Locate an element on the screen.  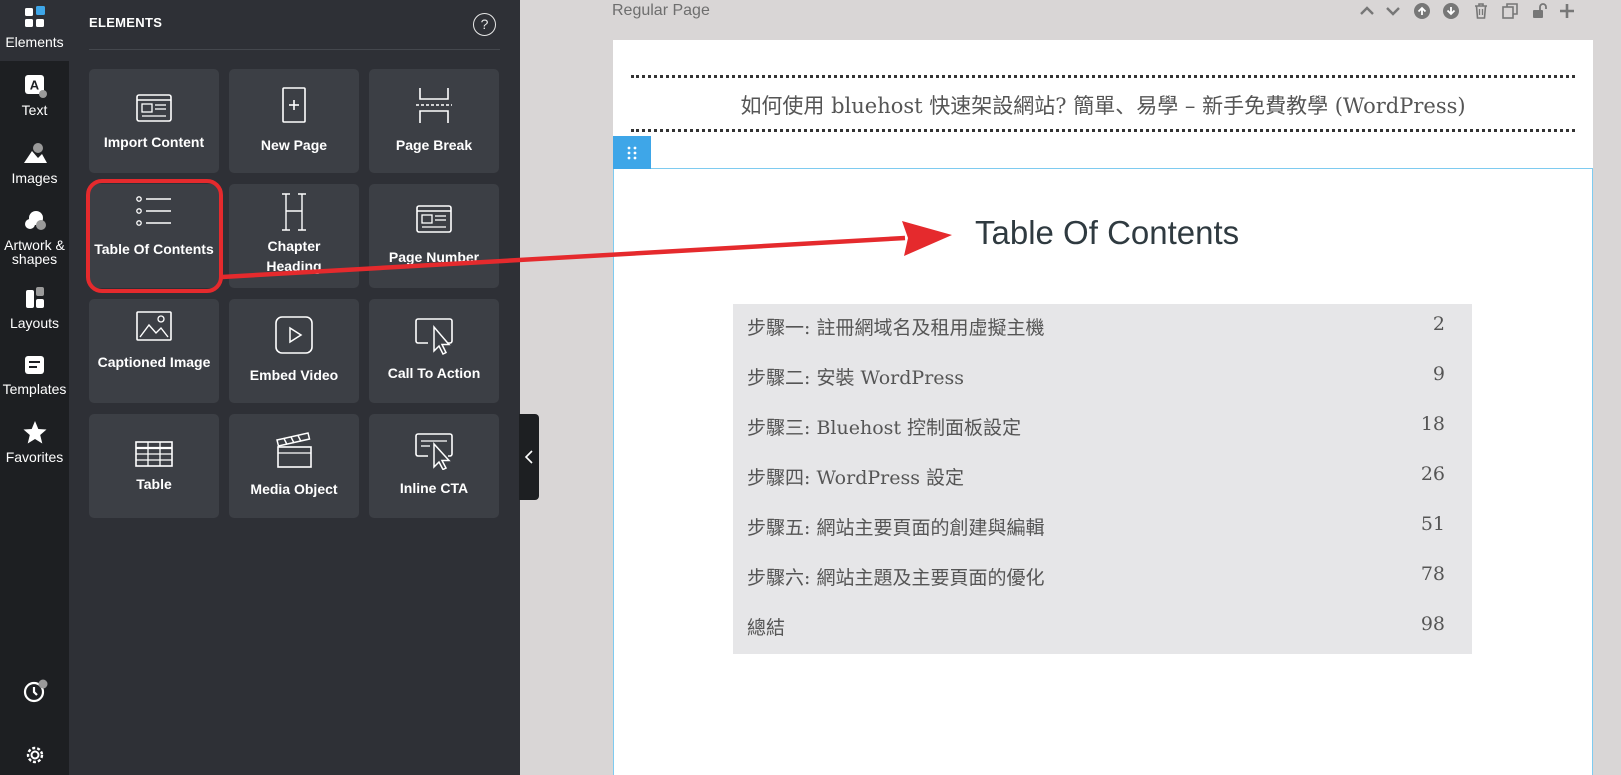
play-video-icon is located at coordinates (294, 335).